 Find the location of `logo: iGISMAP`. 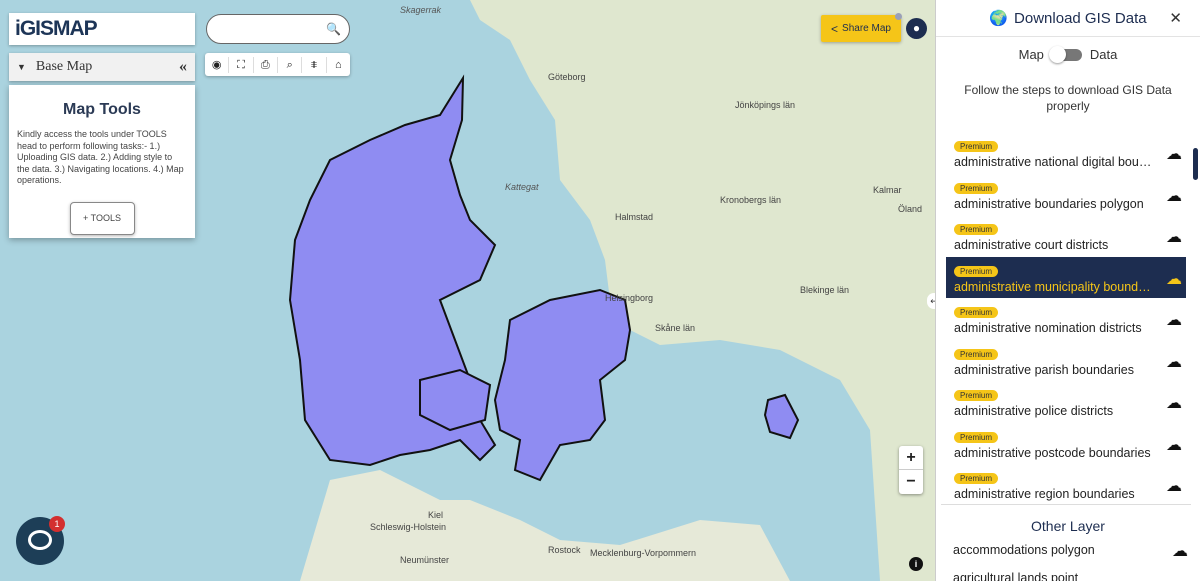

logo: iGISMAP is located at coordinates (56, 28).